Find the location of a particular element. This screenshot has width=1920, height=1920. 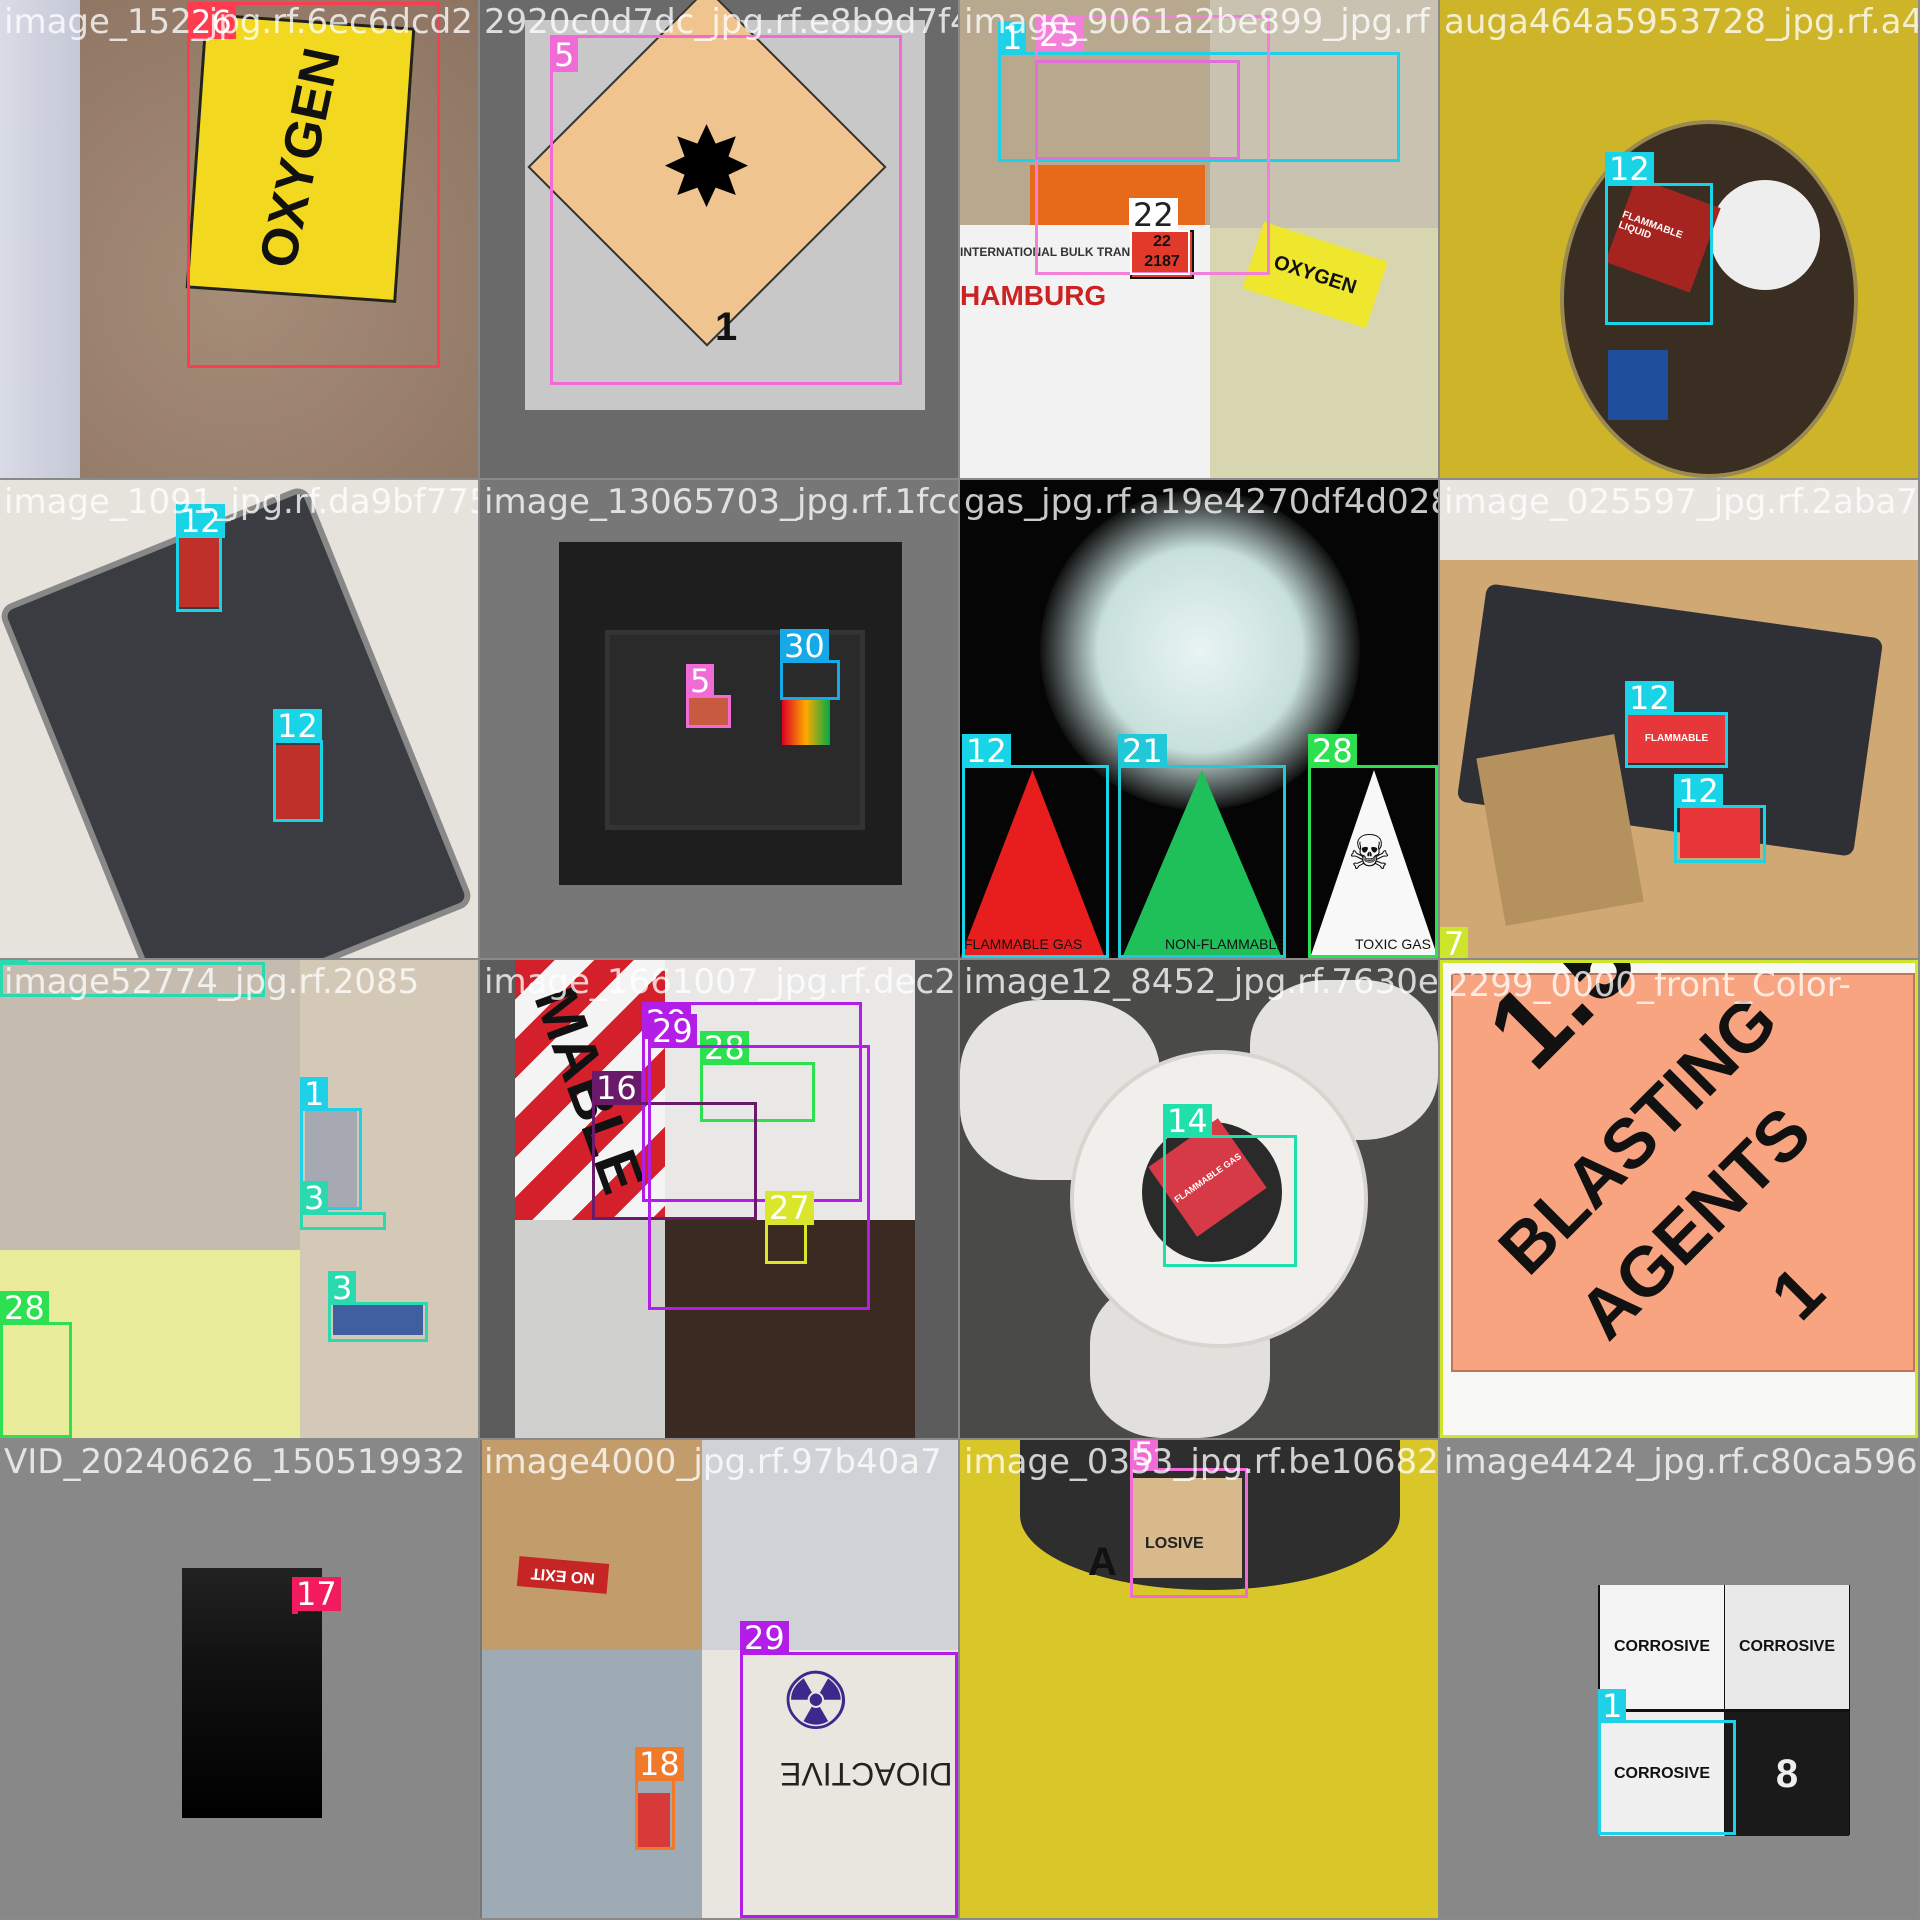

class-number: 8 is located at coordinates (1787, 1773).